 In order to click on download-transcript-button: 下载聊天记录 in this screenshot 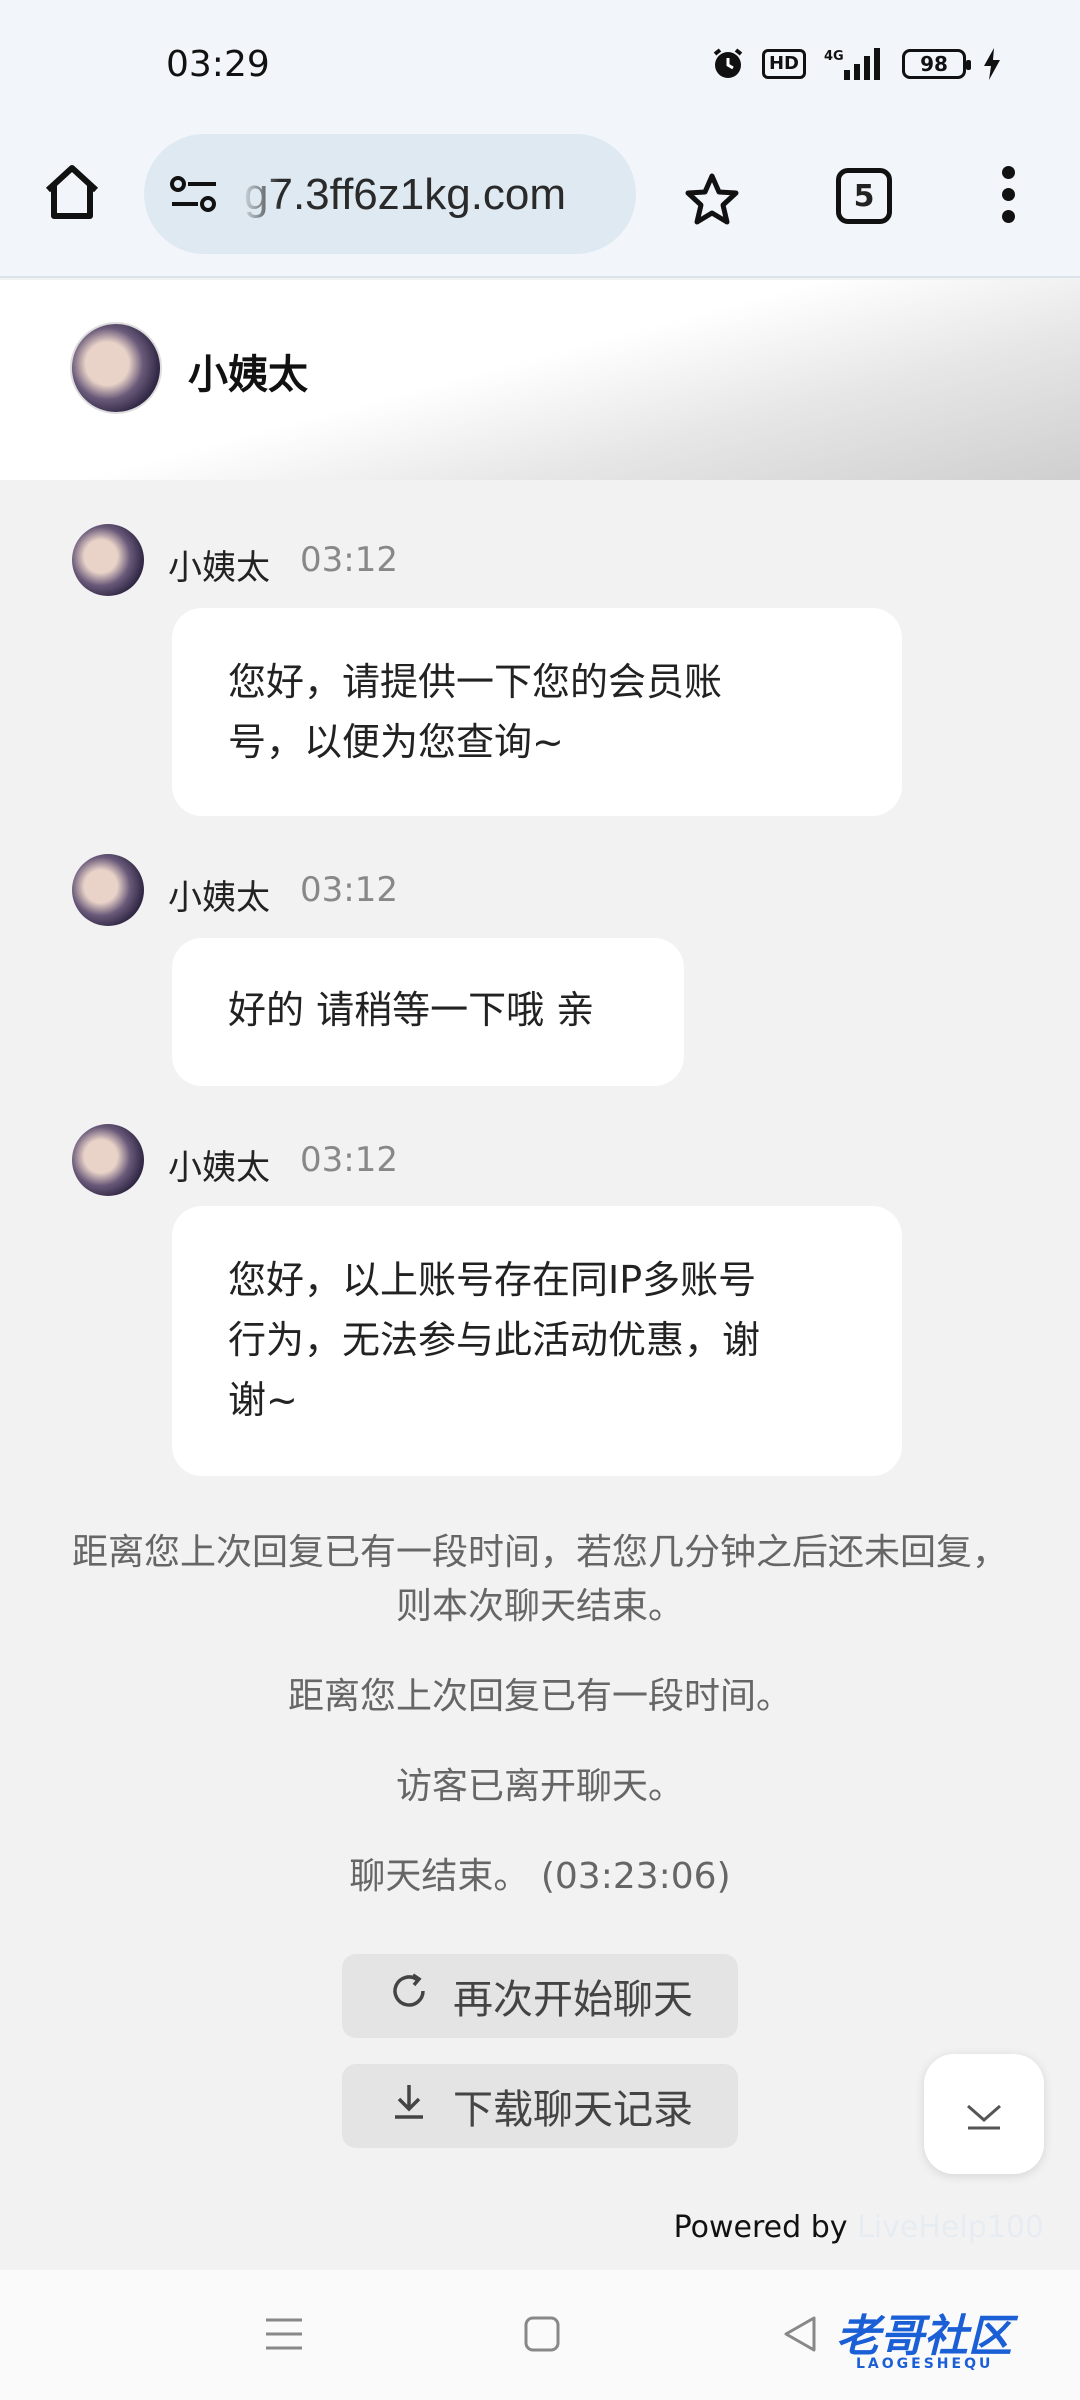, I will do `click(540, 2106)`.